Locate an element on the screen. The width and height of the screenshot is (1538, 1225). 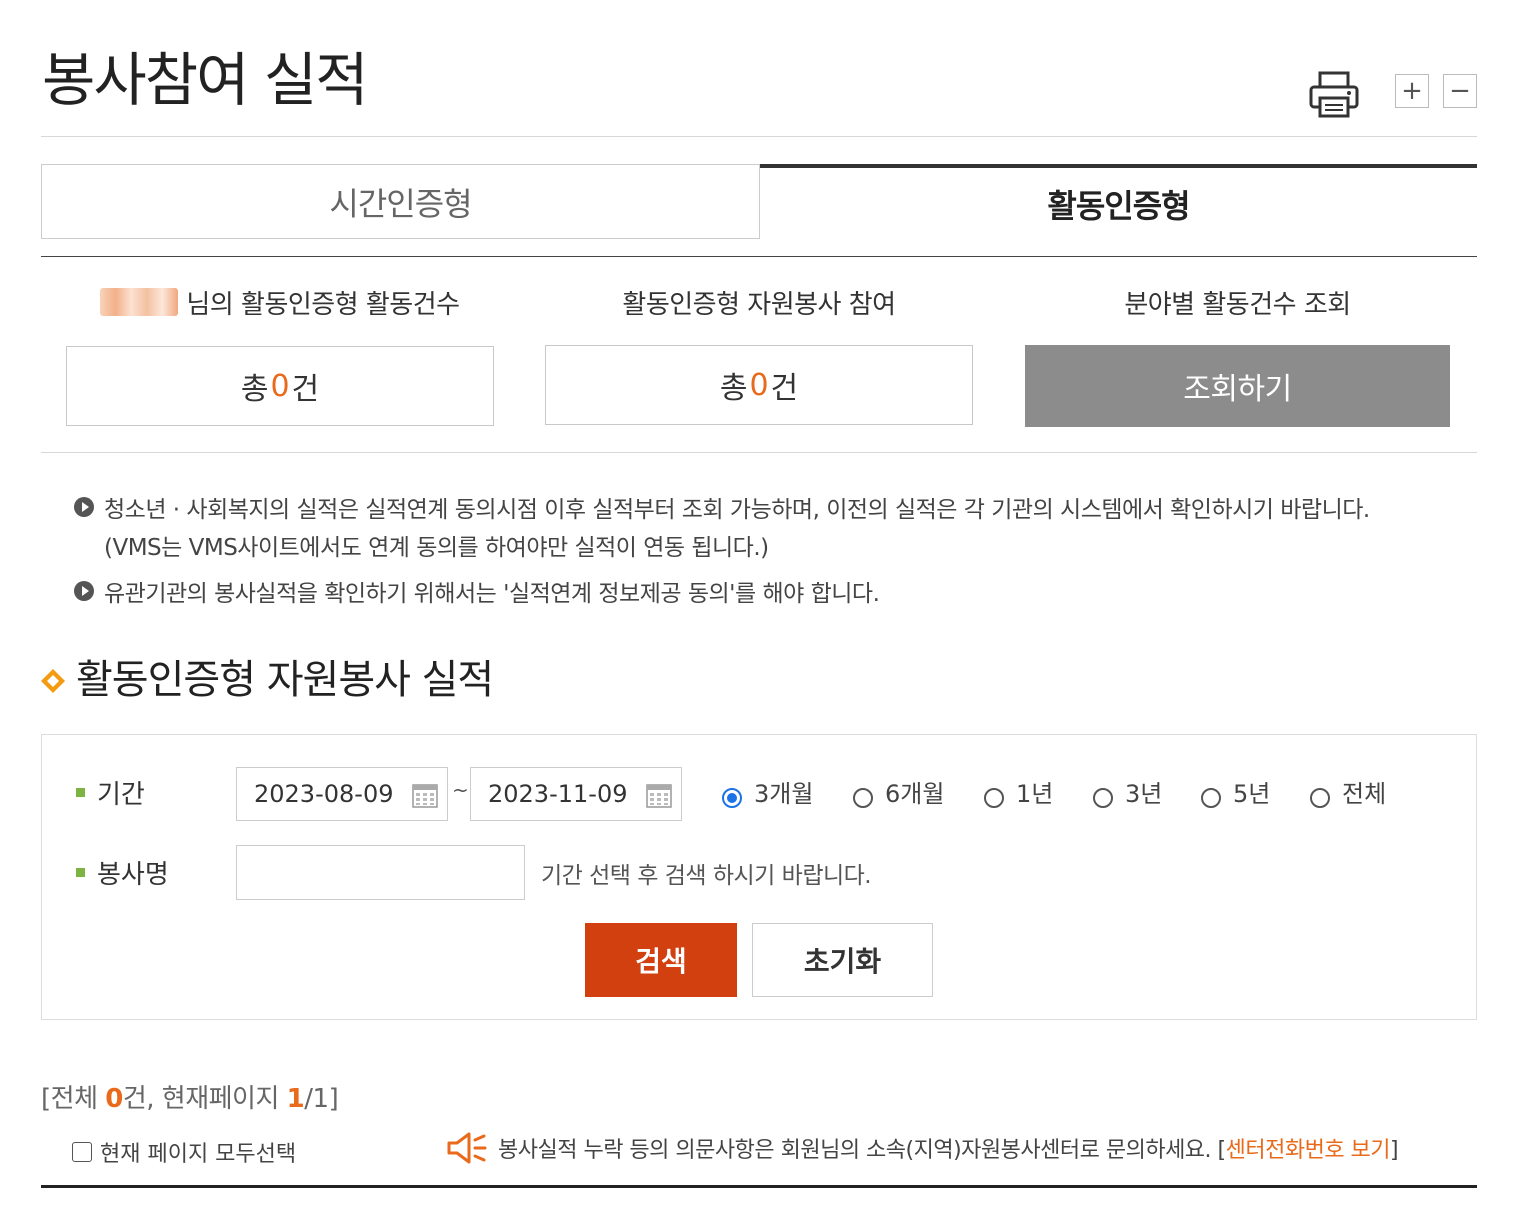
radio-label: 1년 is located at coordinates (1035, 794).